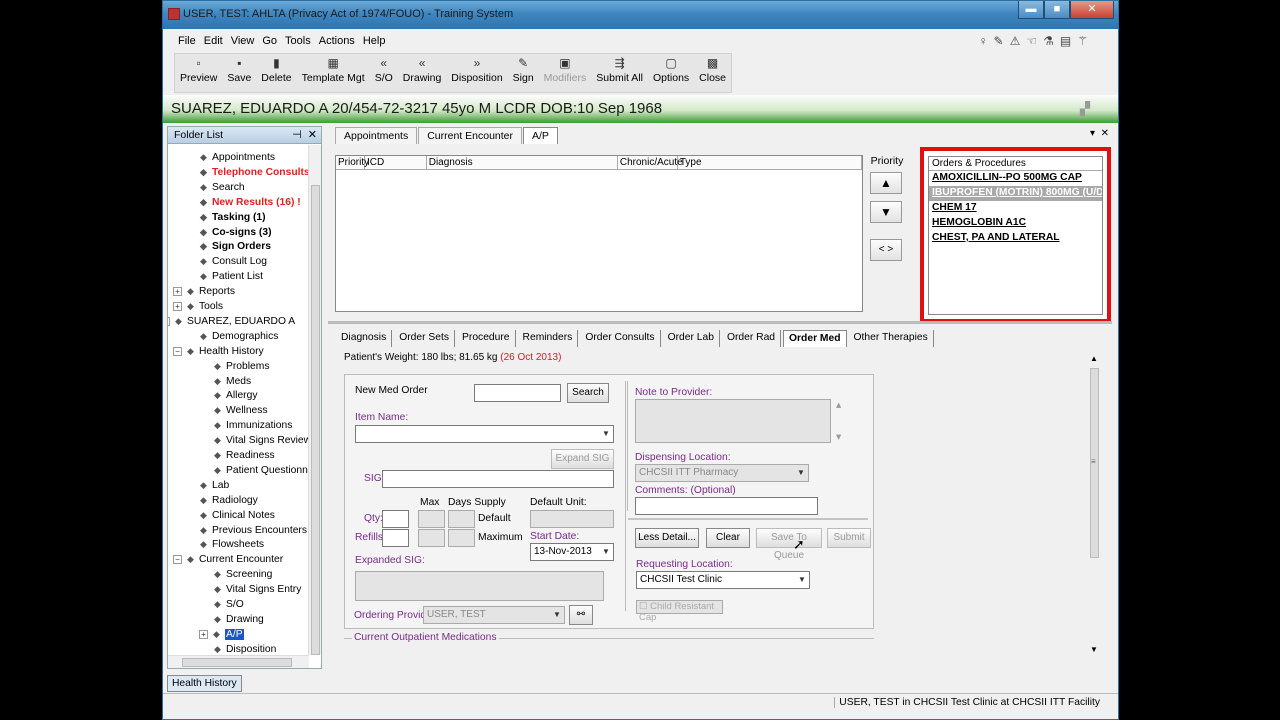 The image size is (1280, 720). Describe the element at coordinates (849, 538) in the screenshot. I see `submit-button: Submit` at that location.